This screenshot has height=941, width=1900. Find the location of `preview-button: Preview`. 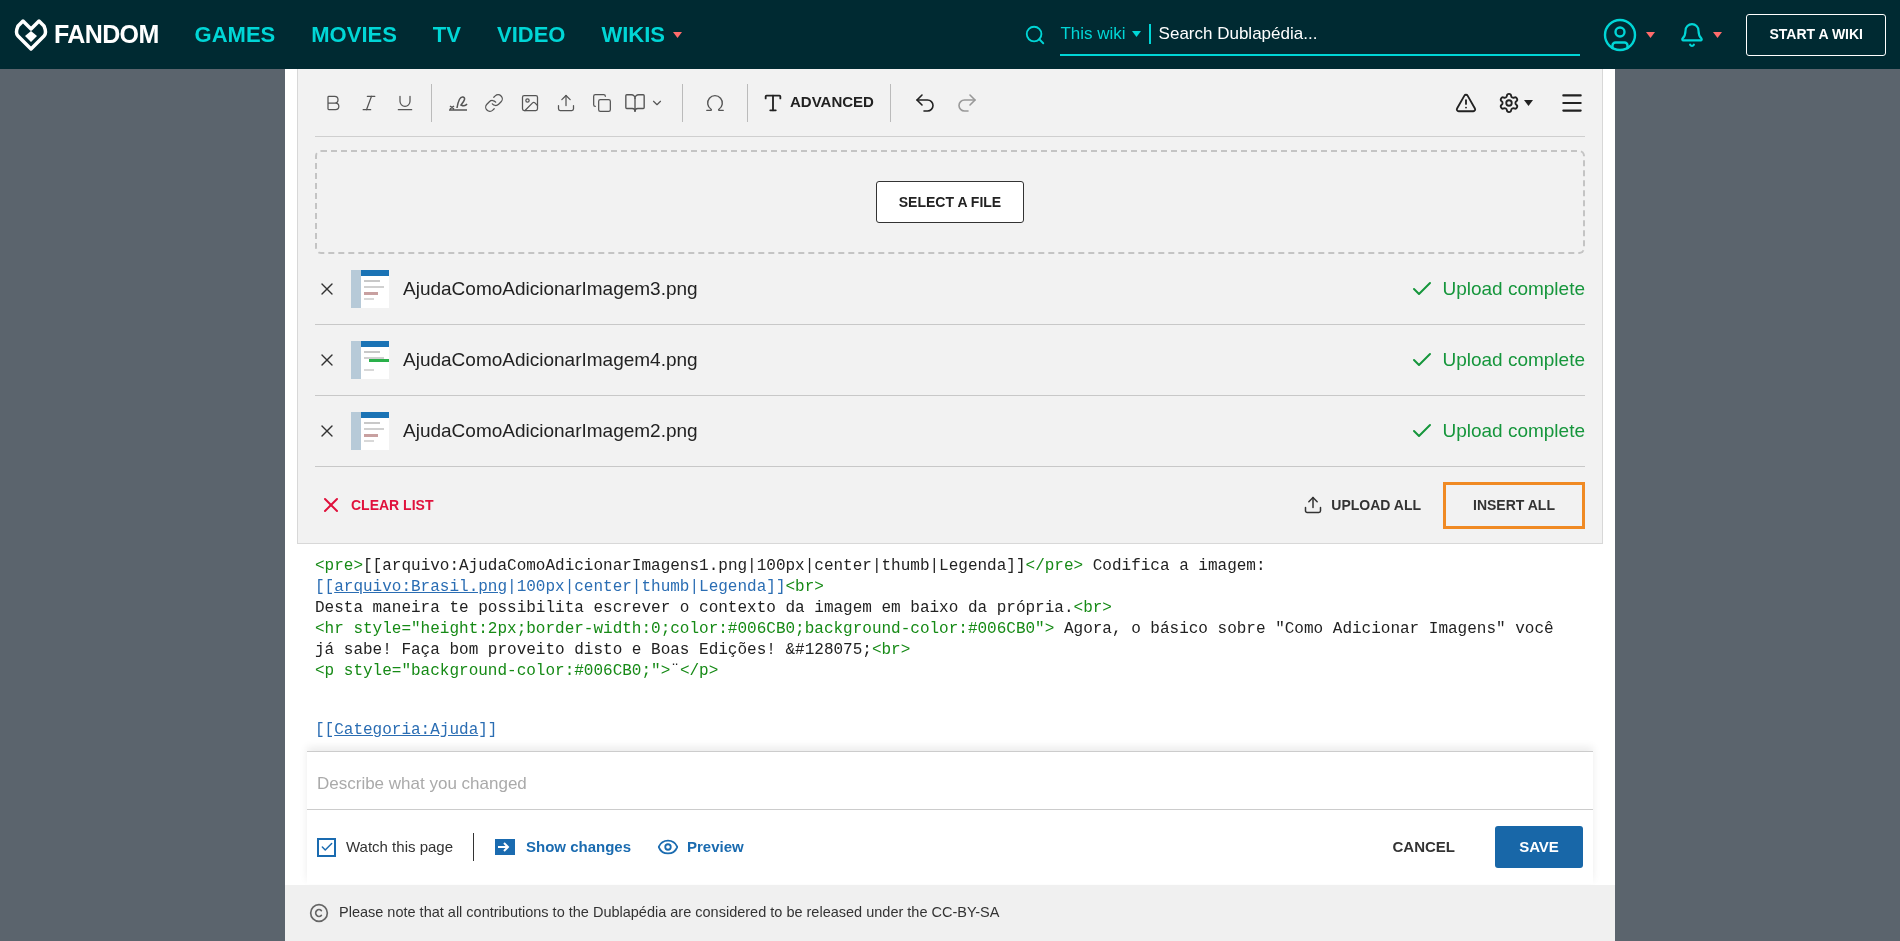

preview-button: Preview is located at coordinates (700, 847).